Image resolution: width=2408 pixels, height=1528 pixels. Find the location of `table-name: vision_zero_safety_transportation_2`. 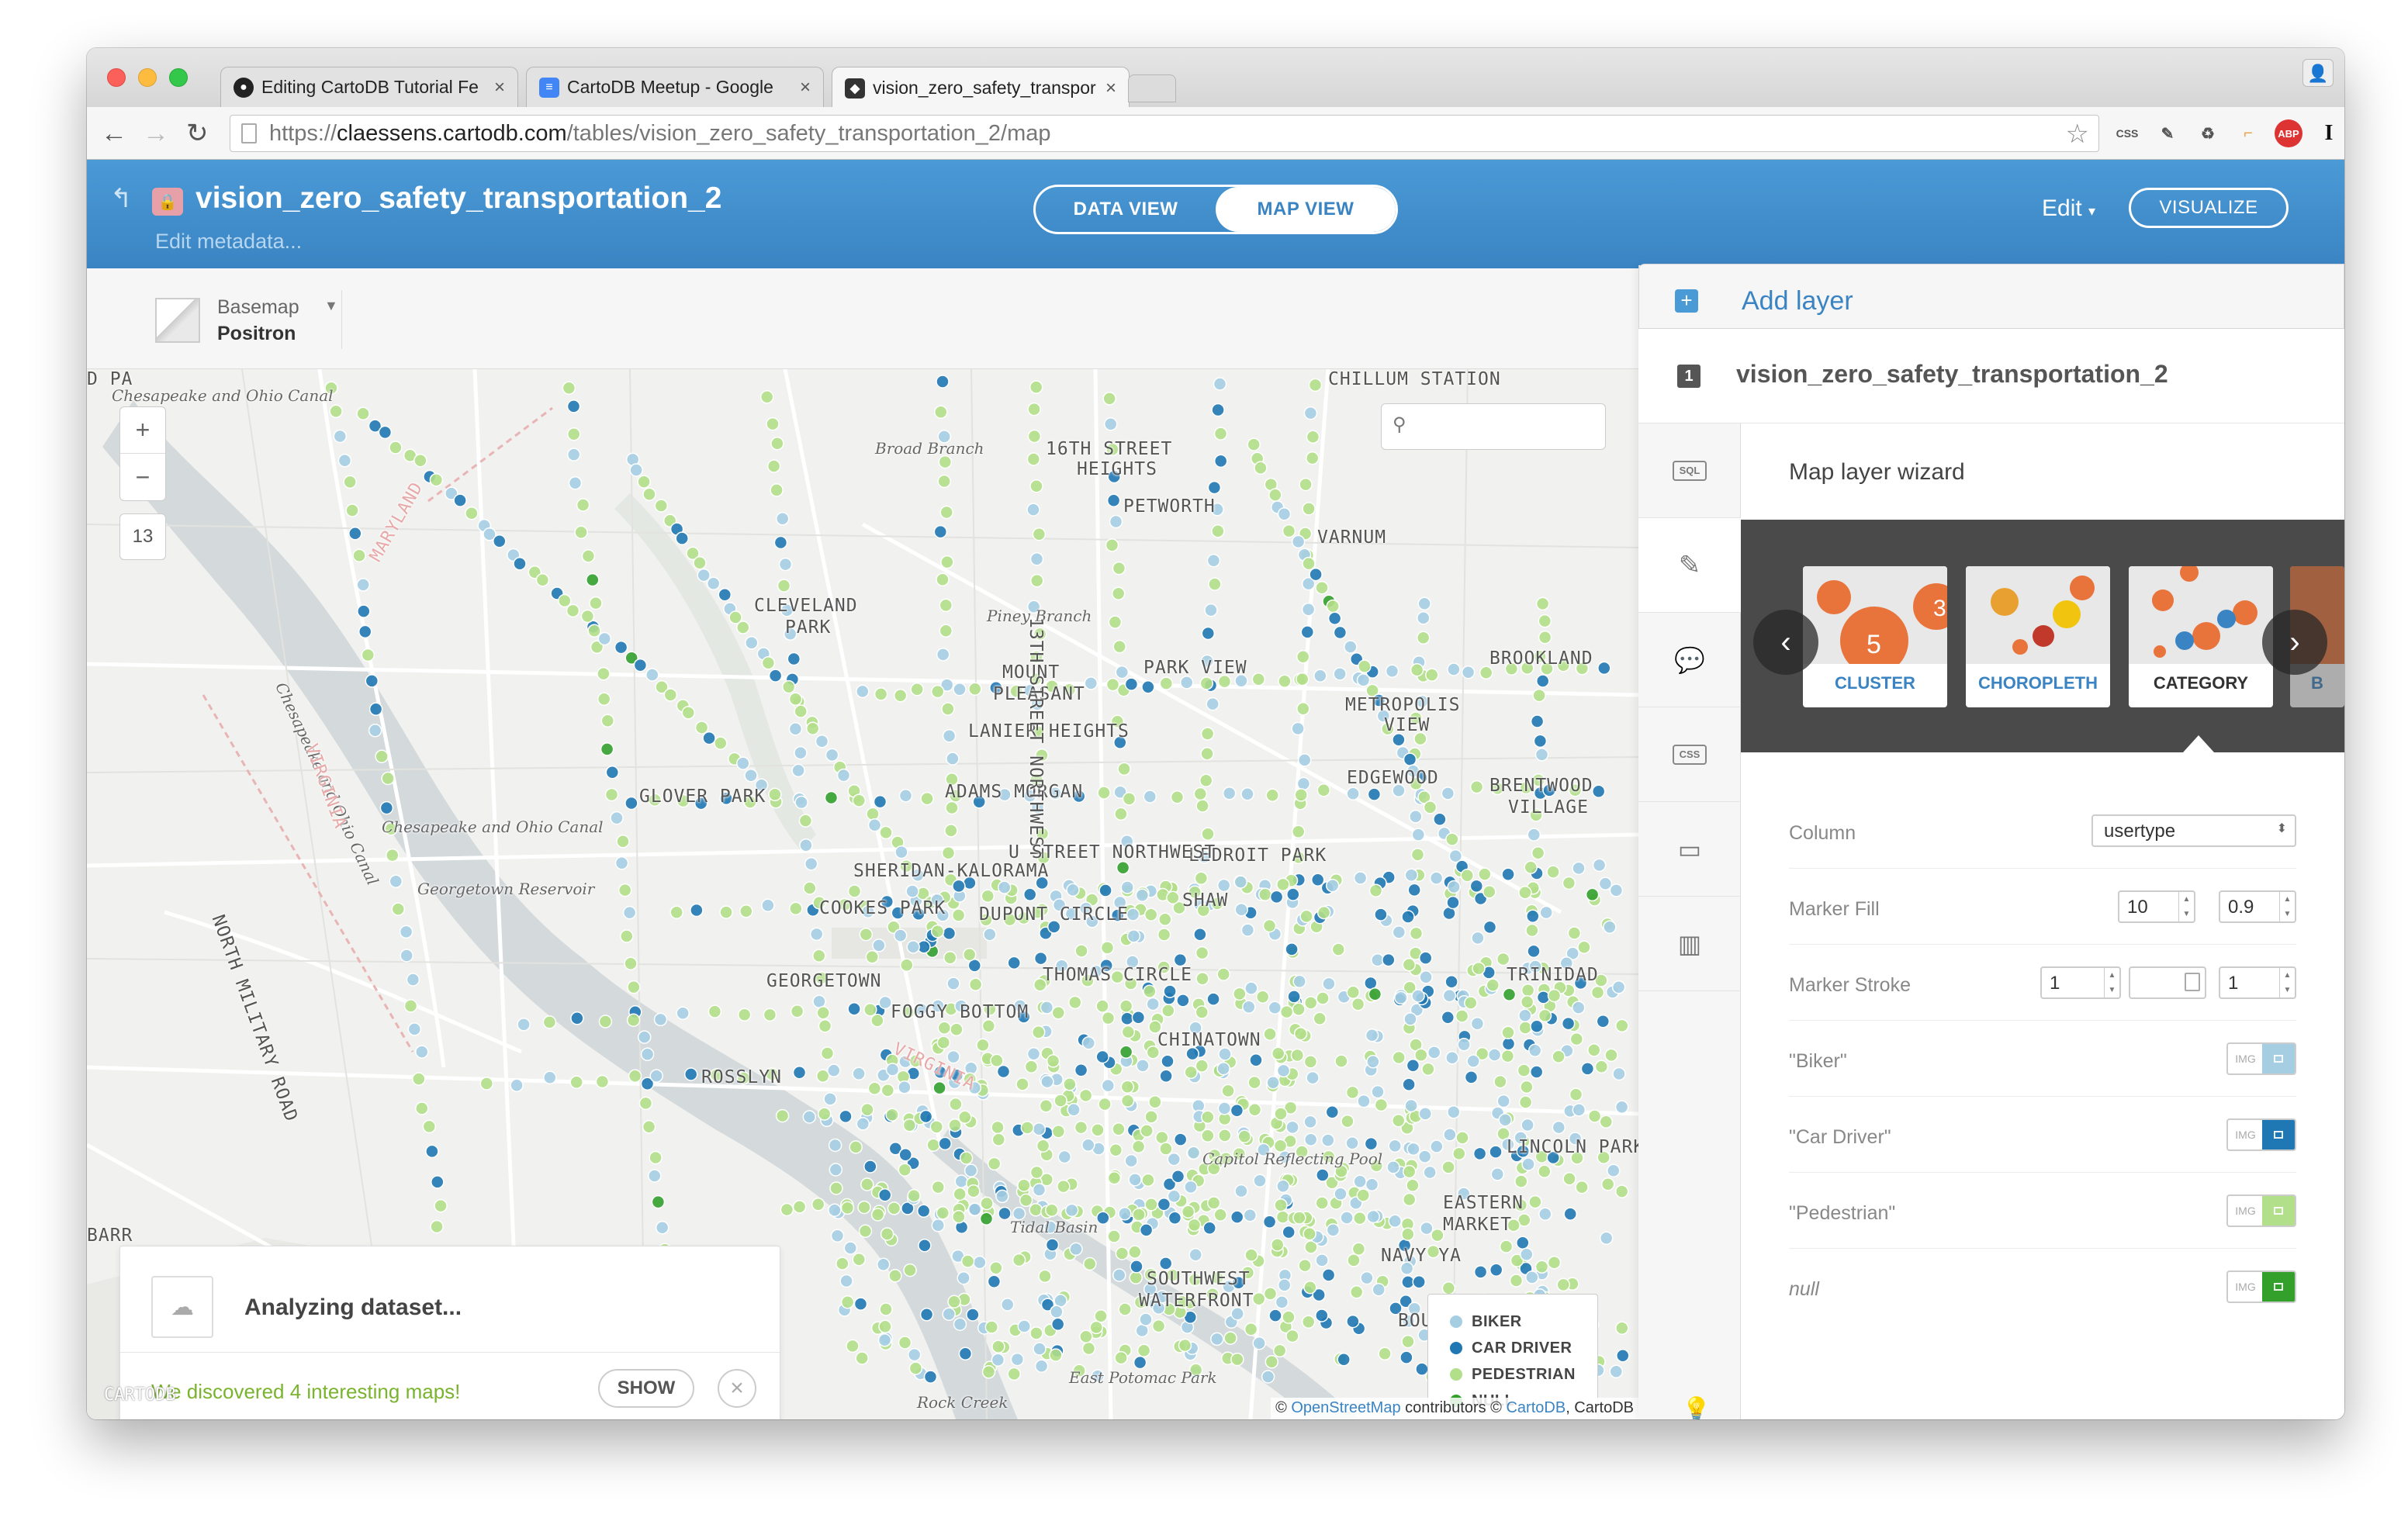

table-name: vision_zero_safety_transportation_2 is located at coordinates (458, 198).